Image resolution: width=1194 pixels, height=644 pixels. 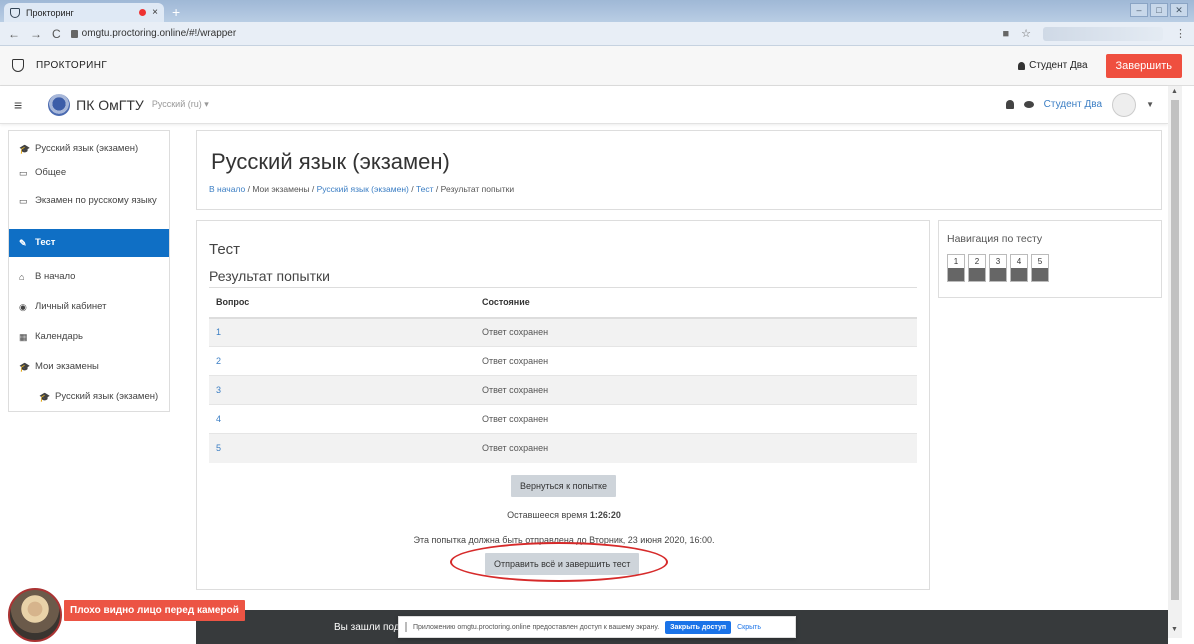 I want to click on question-nav-button: 3, so click(x=998, y=268).